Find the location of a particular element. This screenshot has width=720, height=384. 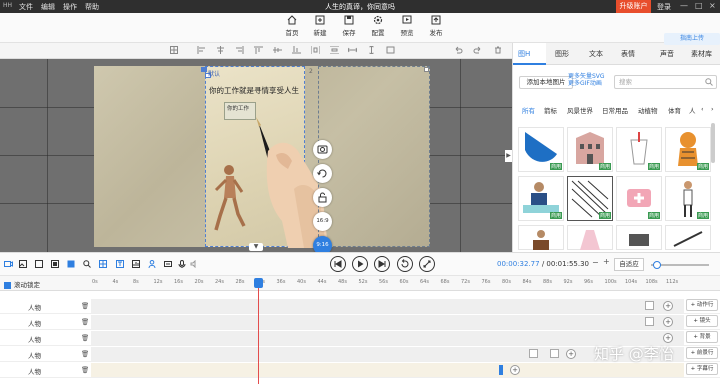

svg-support-link: 更多矢量SVG is located at coordinates (586, 76).